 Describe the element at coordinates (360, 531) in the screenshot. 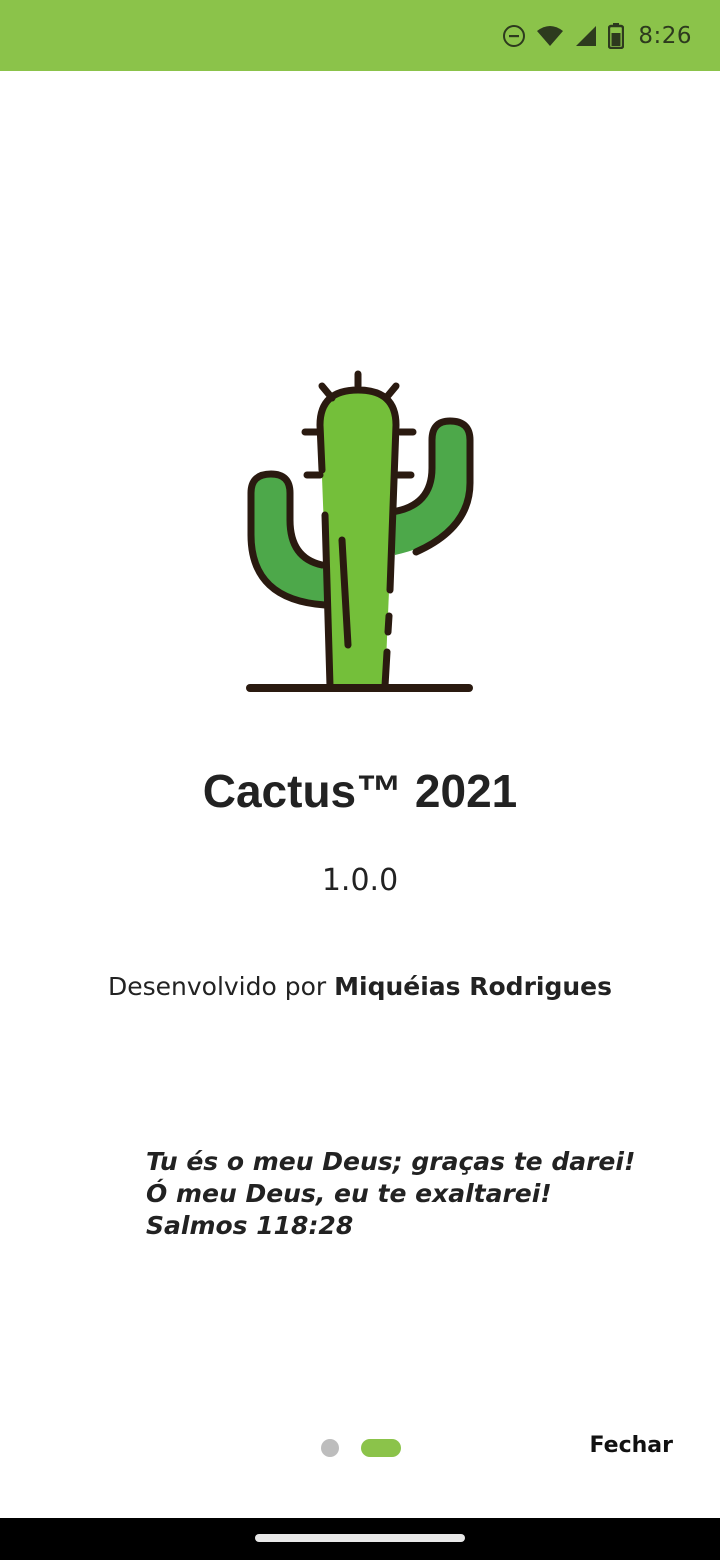

I see `cactus-logo` at that location.